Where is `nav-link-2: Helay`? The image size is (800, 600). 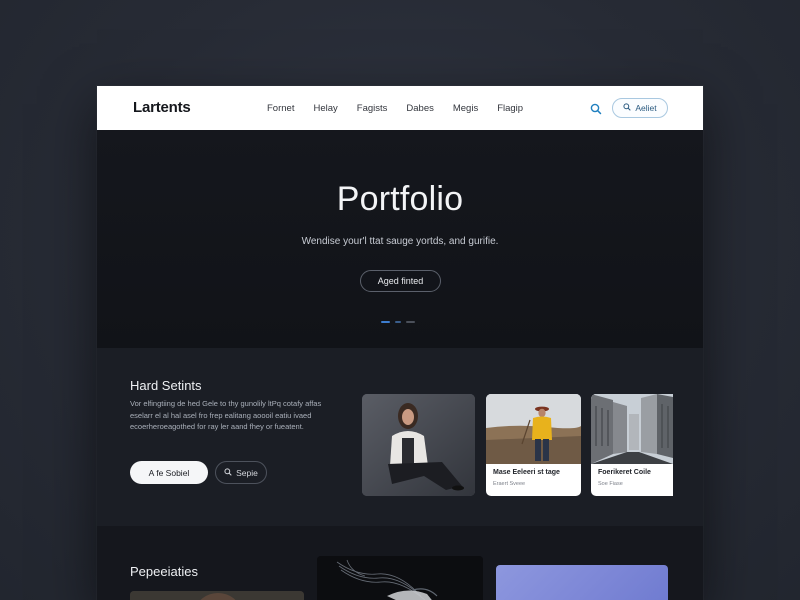
nav-link-2: Helay is located at coordinates (325, 108).